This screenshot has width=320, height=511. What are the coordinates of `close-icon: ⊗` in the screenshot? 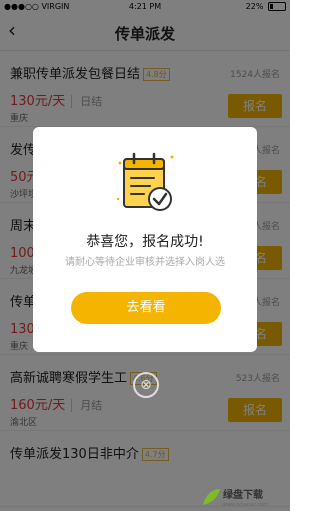 It's located at (146, 385).